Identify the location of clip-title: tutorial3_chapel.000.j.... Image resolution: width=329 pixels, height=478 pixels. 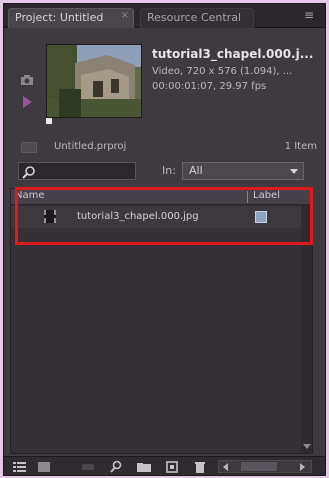
(233, 54).